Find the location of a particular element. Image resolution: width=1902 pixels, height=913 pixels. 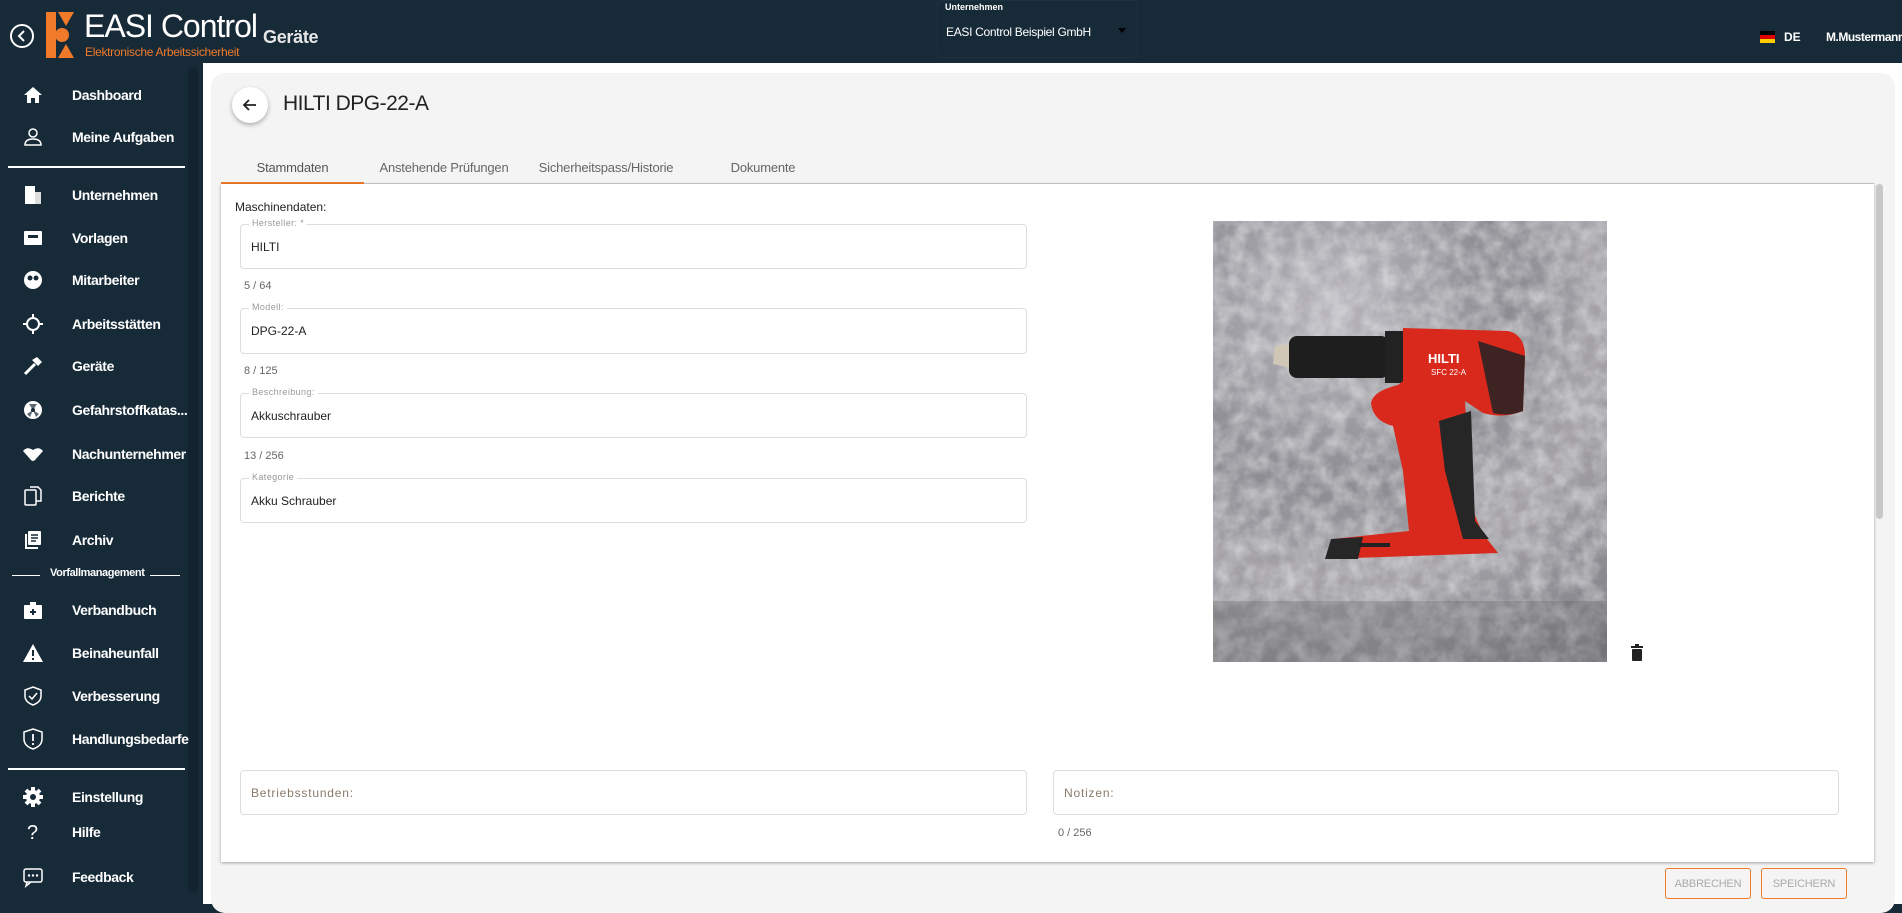

sidebar-item-nachunternehmer: Nachunternehmer is located at coordinates (93, 454).